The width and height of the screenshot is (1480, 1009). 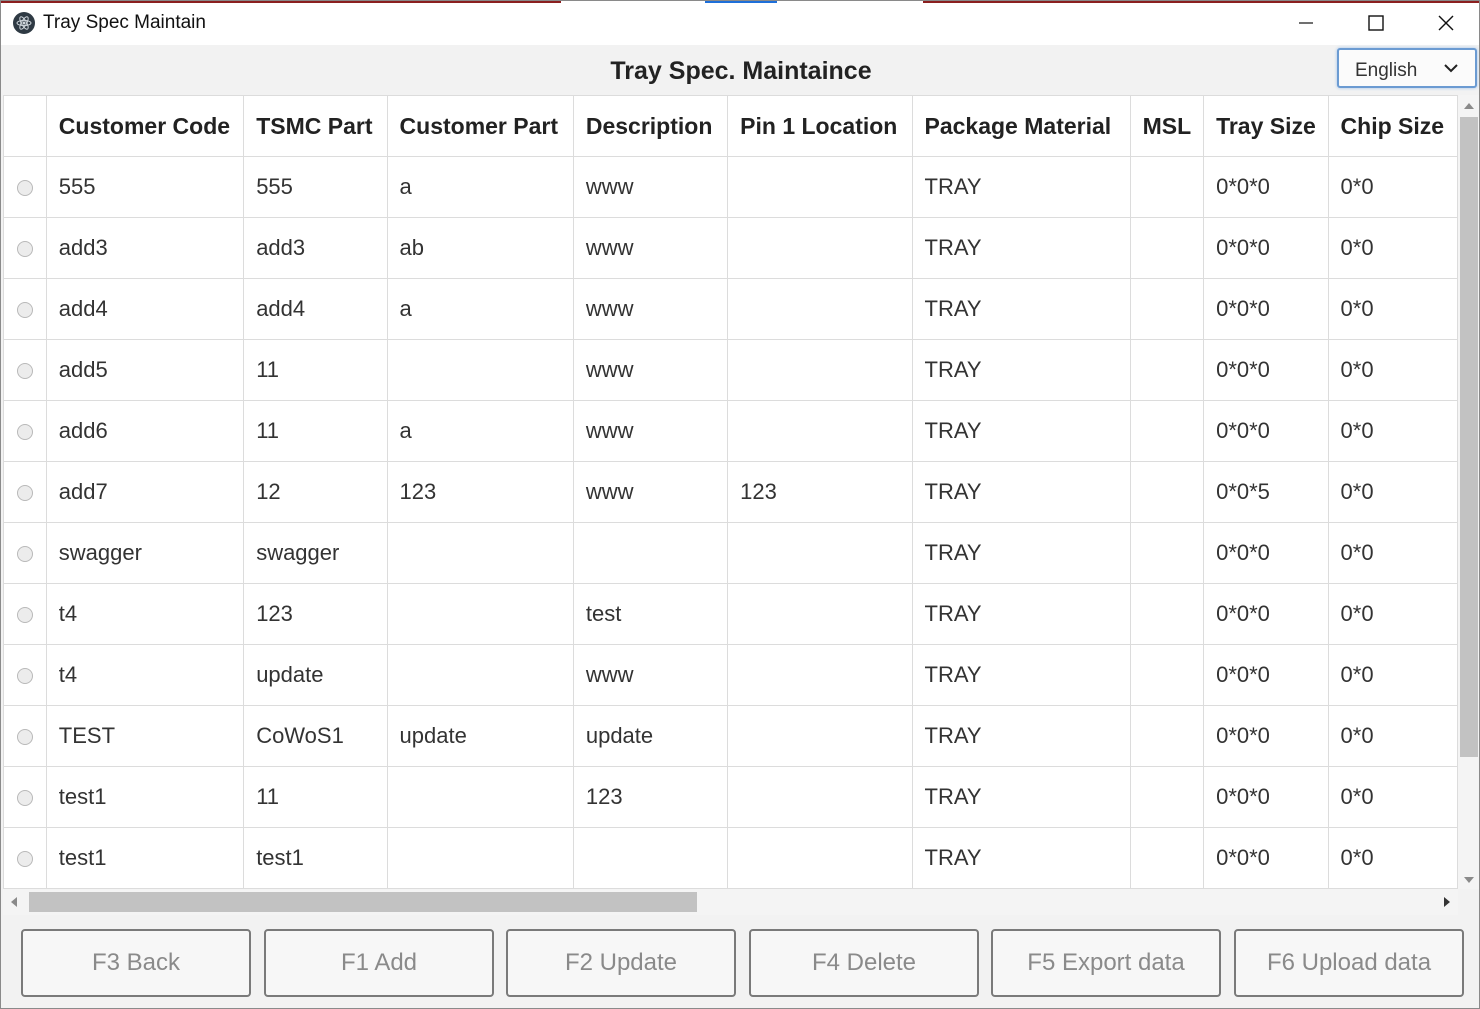 What do you see at coordinates (1469, 437) in the screenshot?
I see `vertical-scrollbar-thumb` at bounding box center [1469, 437].